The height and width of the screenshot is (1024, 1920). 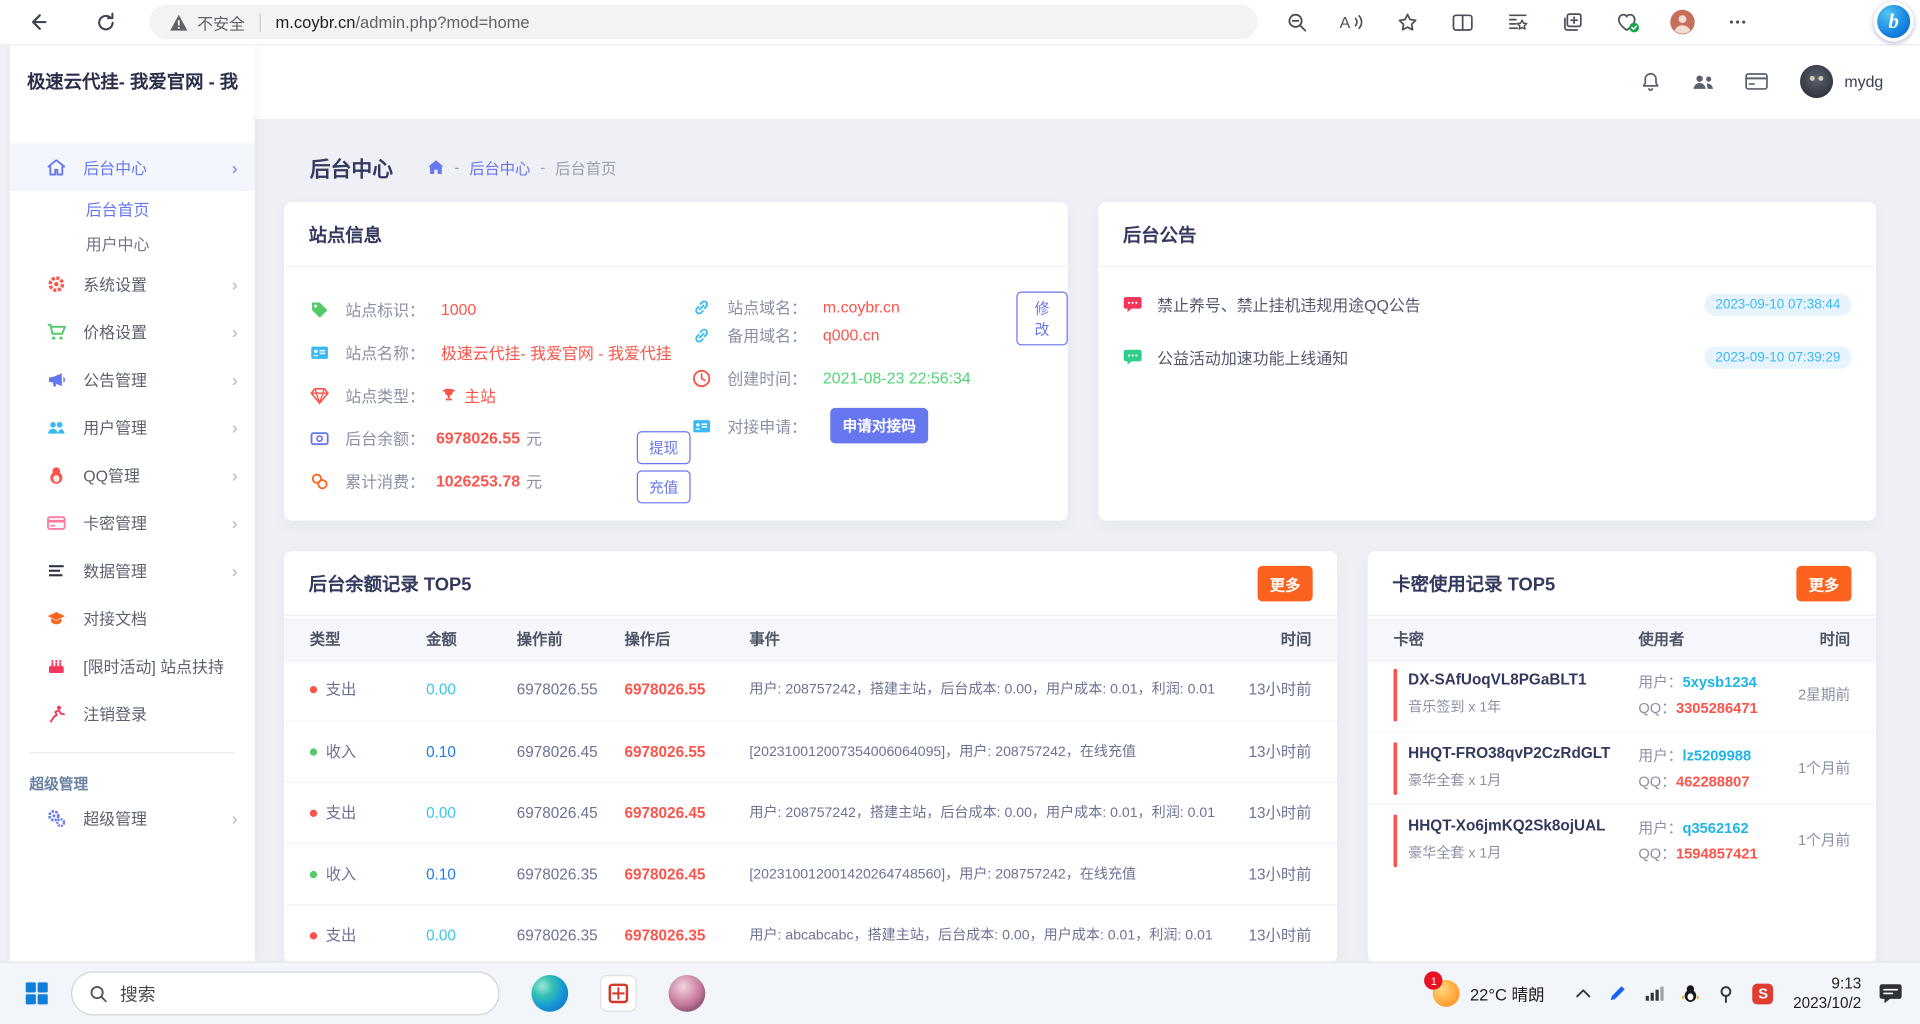 I want to click on browser-refresh-button, so click(x=105, y=22).